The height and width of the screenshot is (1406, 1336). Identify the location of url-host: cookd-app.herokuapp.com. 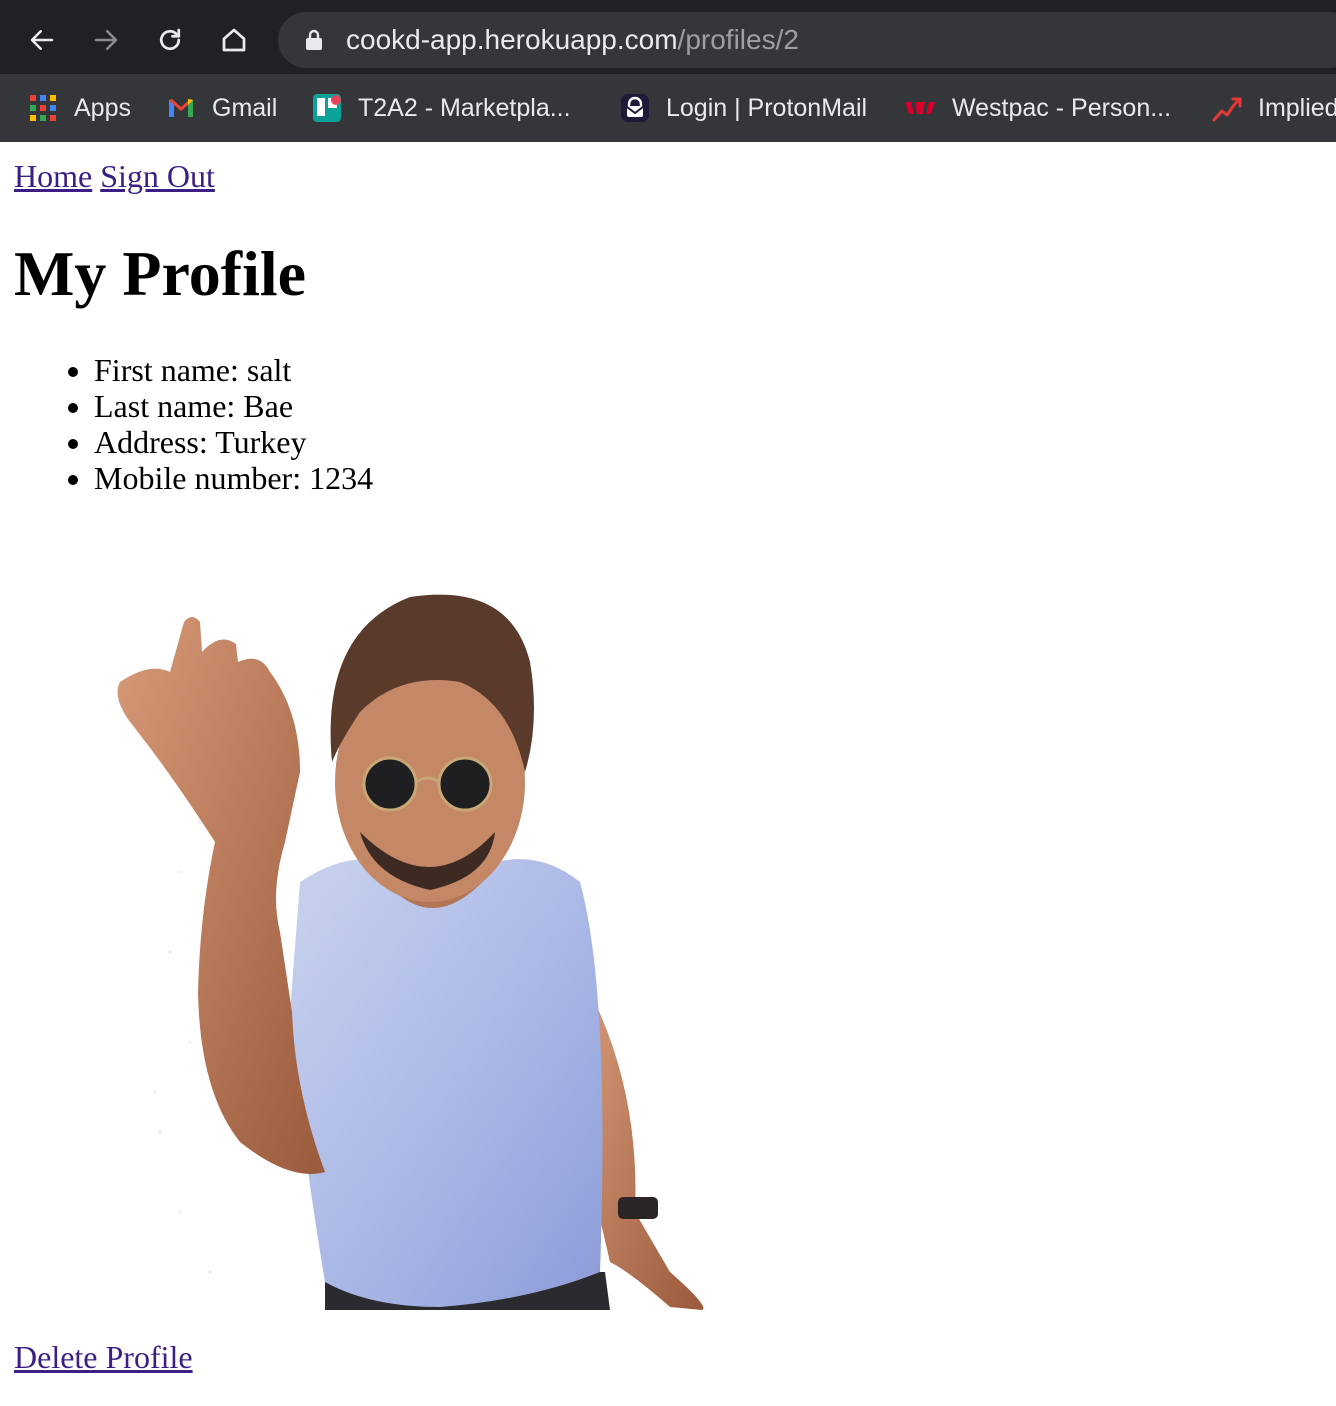
(512, 39).